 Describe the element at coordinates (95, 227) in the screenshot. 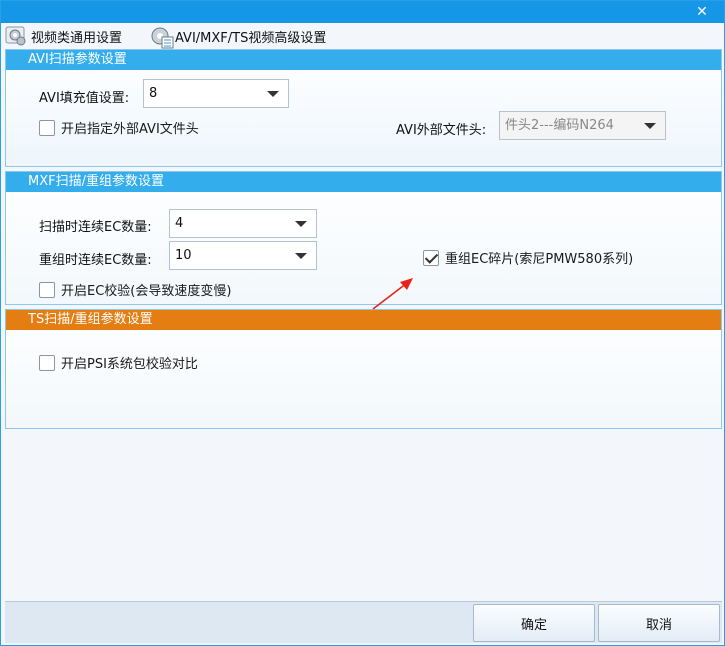

I see `scan-ec-count-label: 扫描时连续EC数量:` at that location.